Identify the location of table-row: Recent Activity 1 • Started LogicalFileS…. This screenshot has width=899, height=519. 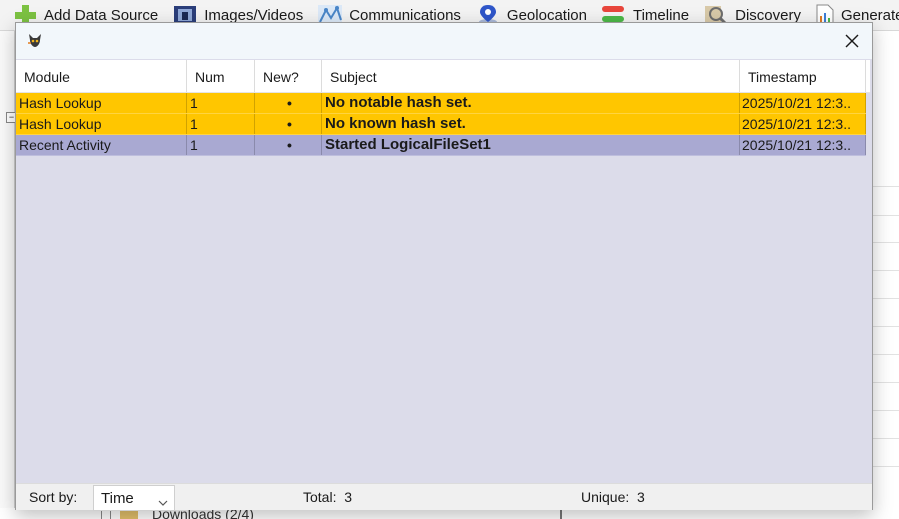
(441, 145).